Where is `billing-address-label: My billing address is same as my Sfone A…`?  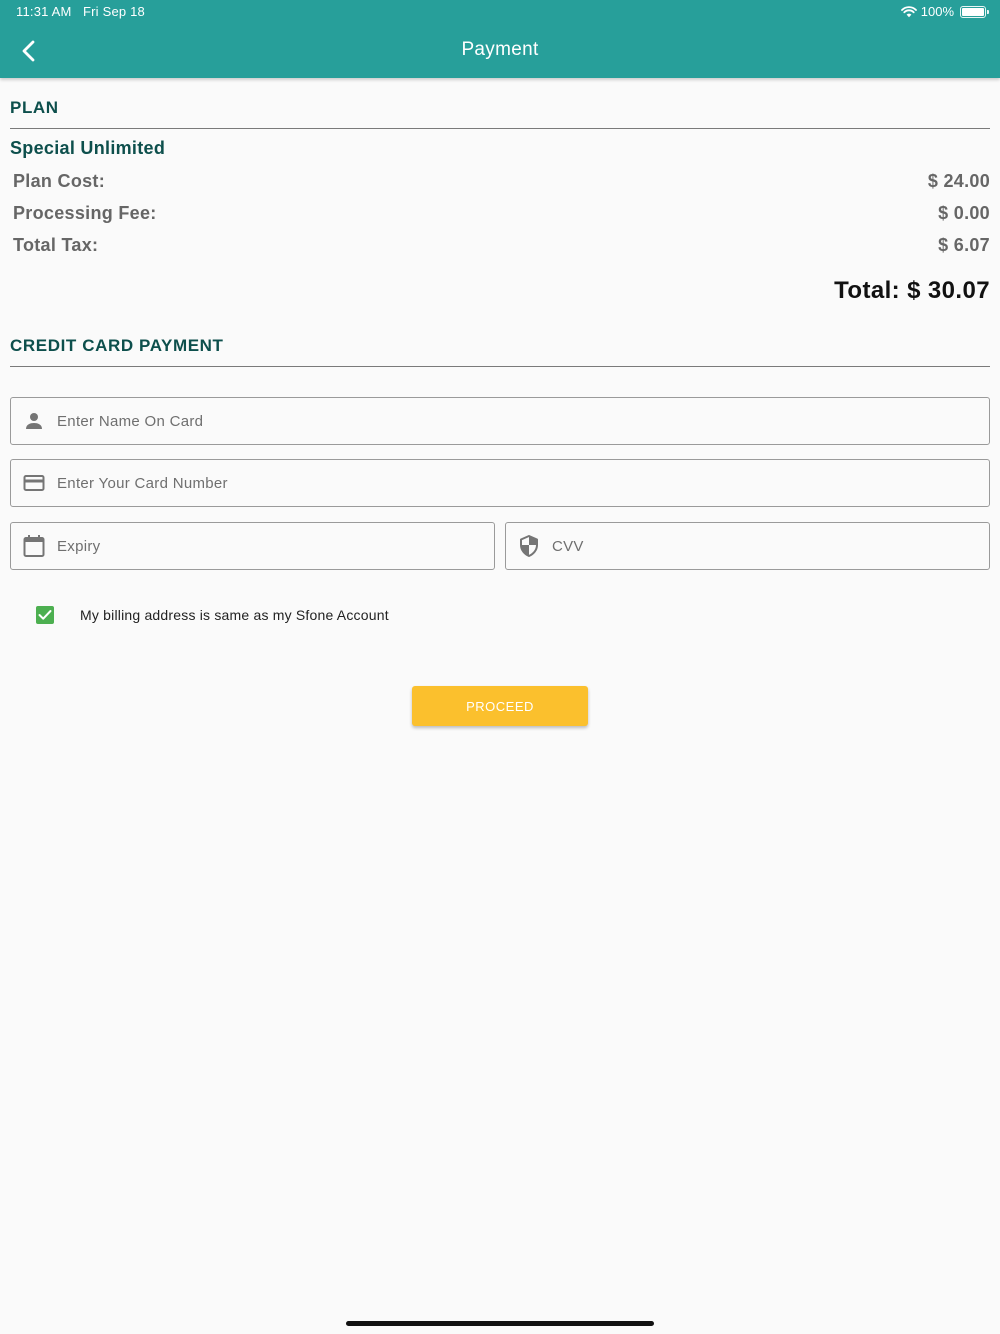
billing-address-label: My billing address is same as my Sfone A… is located at coordinates (234, 615).